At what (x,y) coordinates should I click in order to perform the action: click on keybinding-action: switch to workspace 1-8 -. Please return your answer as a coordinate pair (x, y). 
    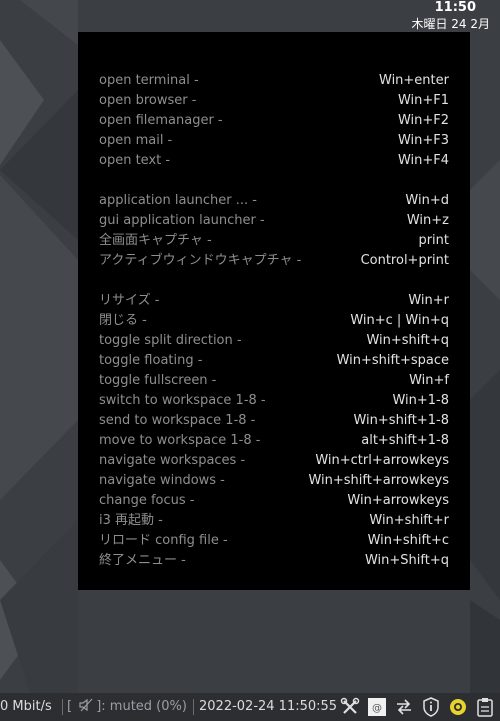
    Looking at the image, I should click on (182, 400).